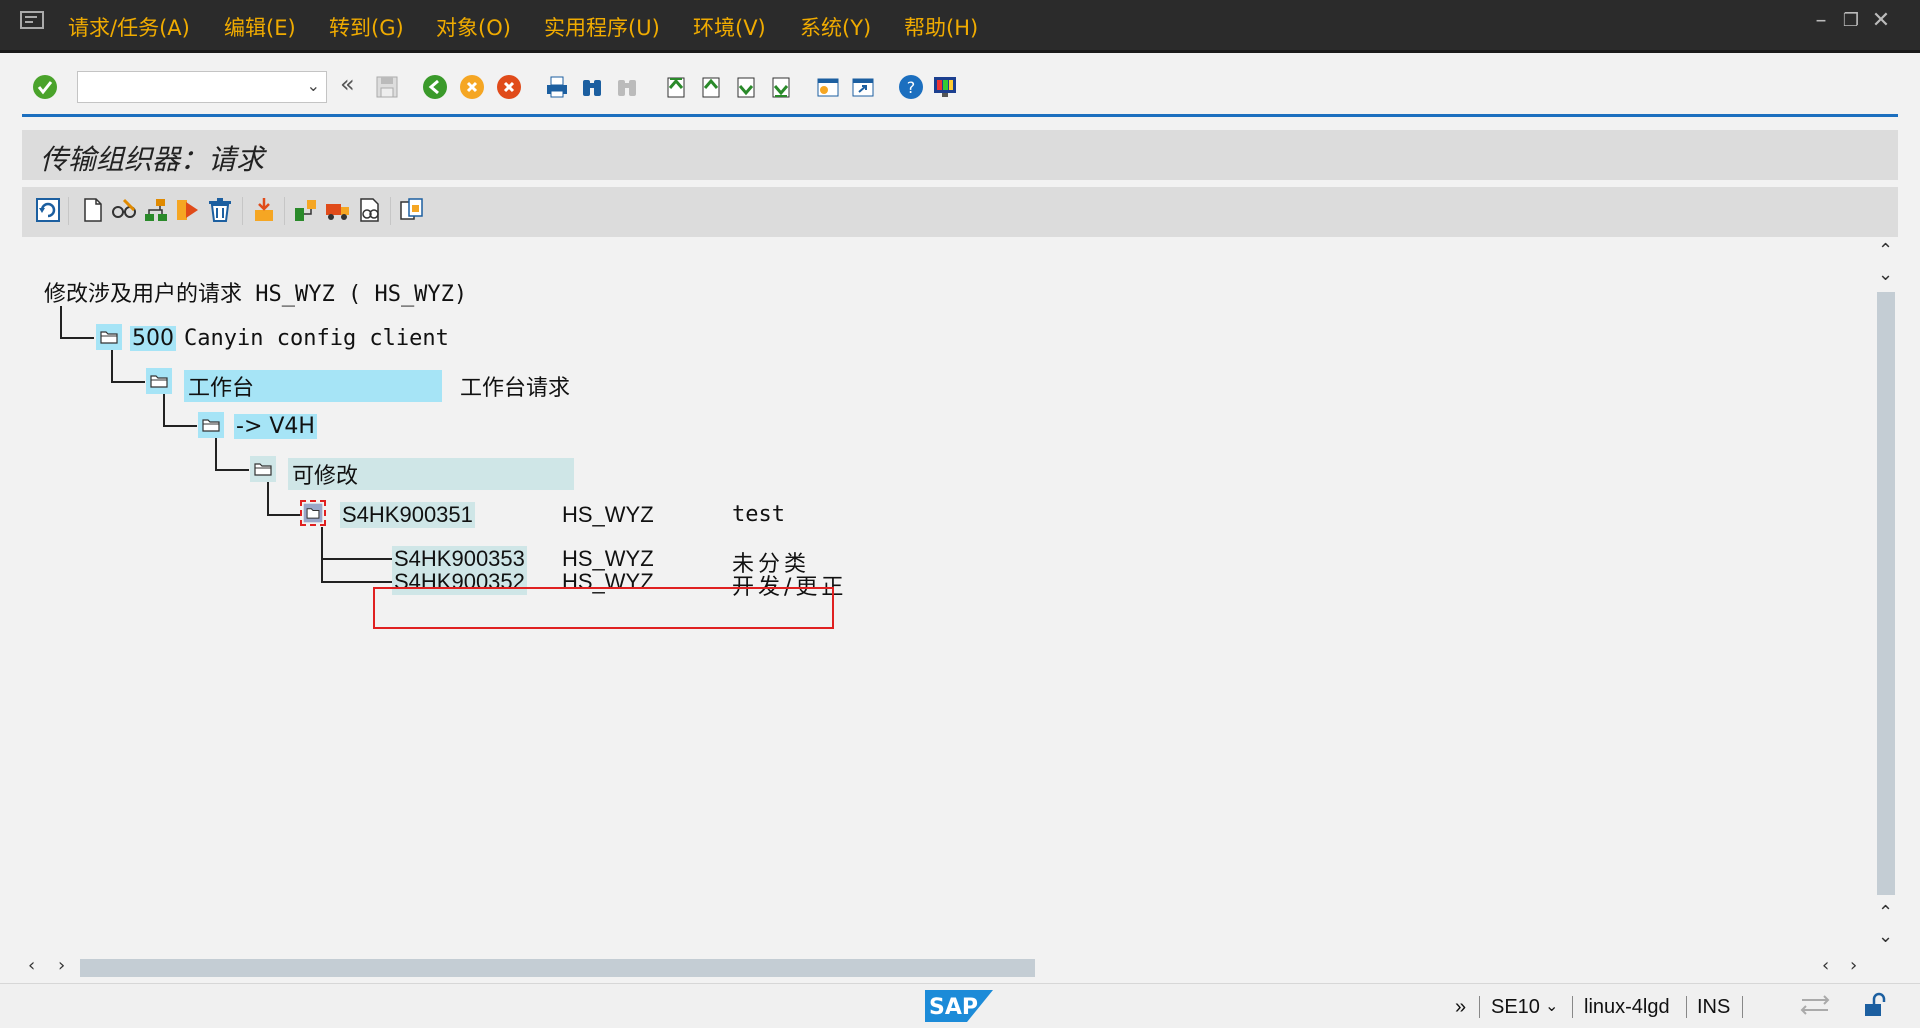 This screenshot has height=1028, width=1920. Describe the element at coordinates (557, 87) in the screenshot. I see `print-icon` at that location.